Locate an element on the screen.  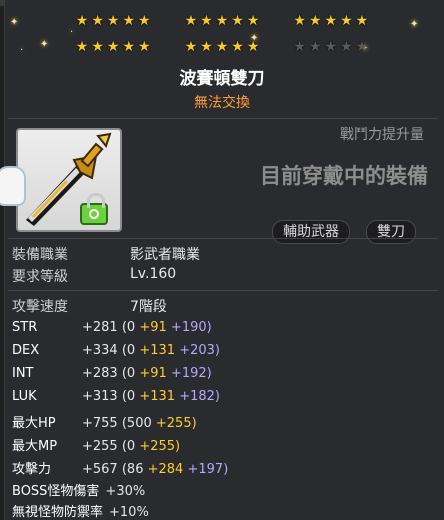
stat-bonus-enhance: +182) is located at coordinates (199, 396).